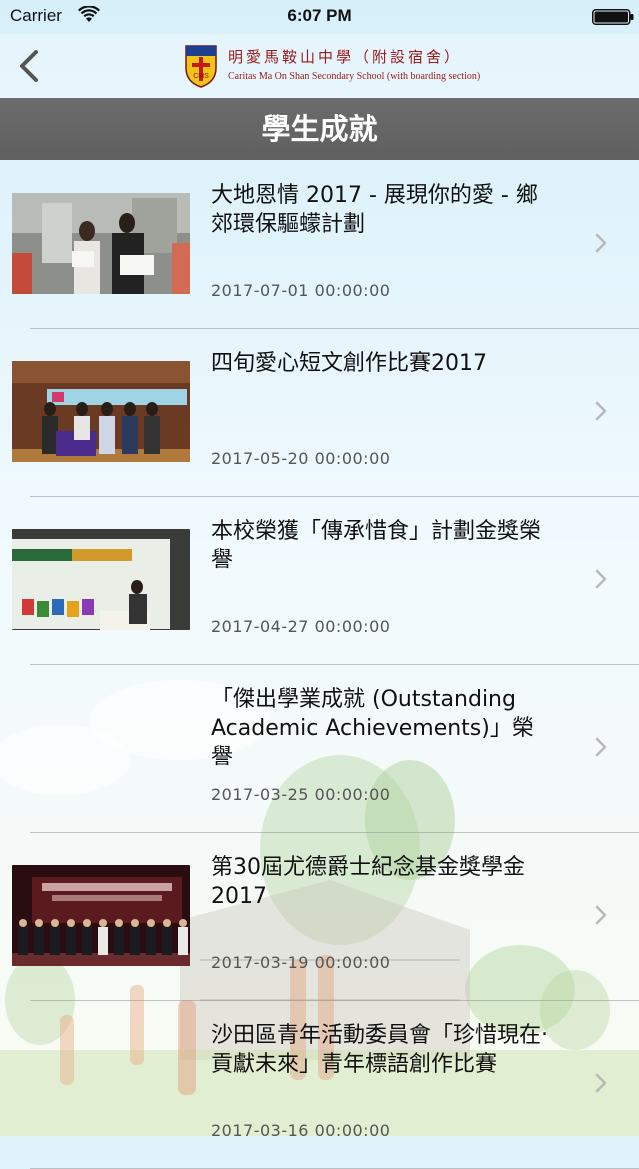 The image size is (639, 1169). I want to click on item-title: 第30屆尤德爵士紀念基金獎學金2017, so click(368, 882).